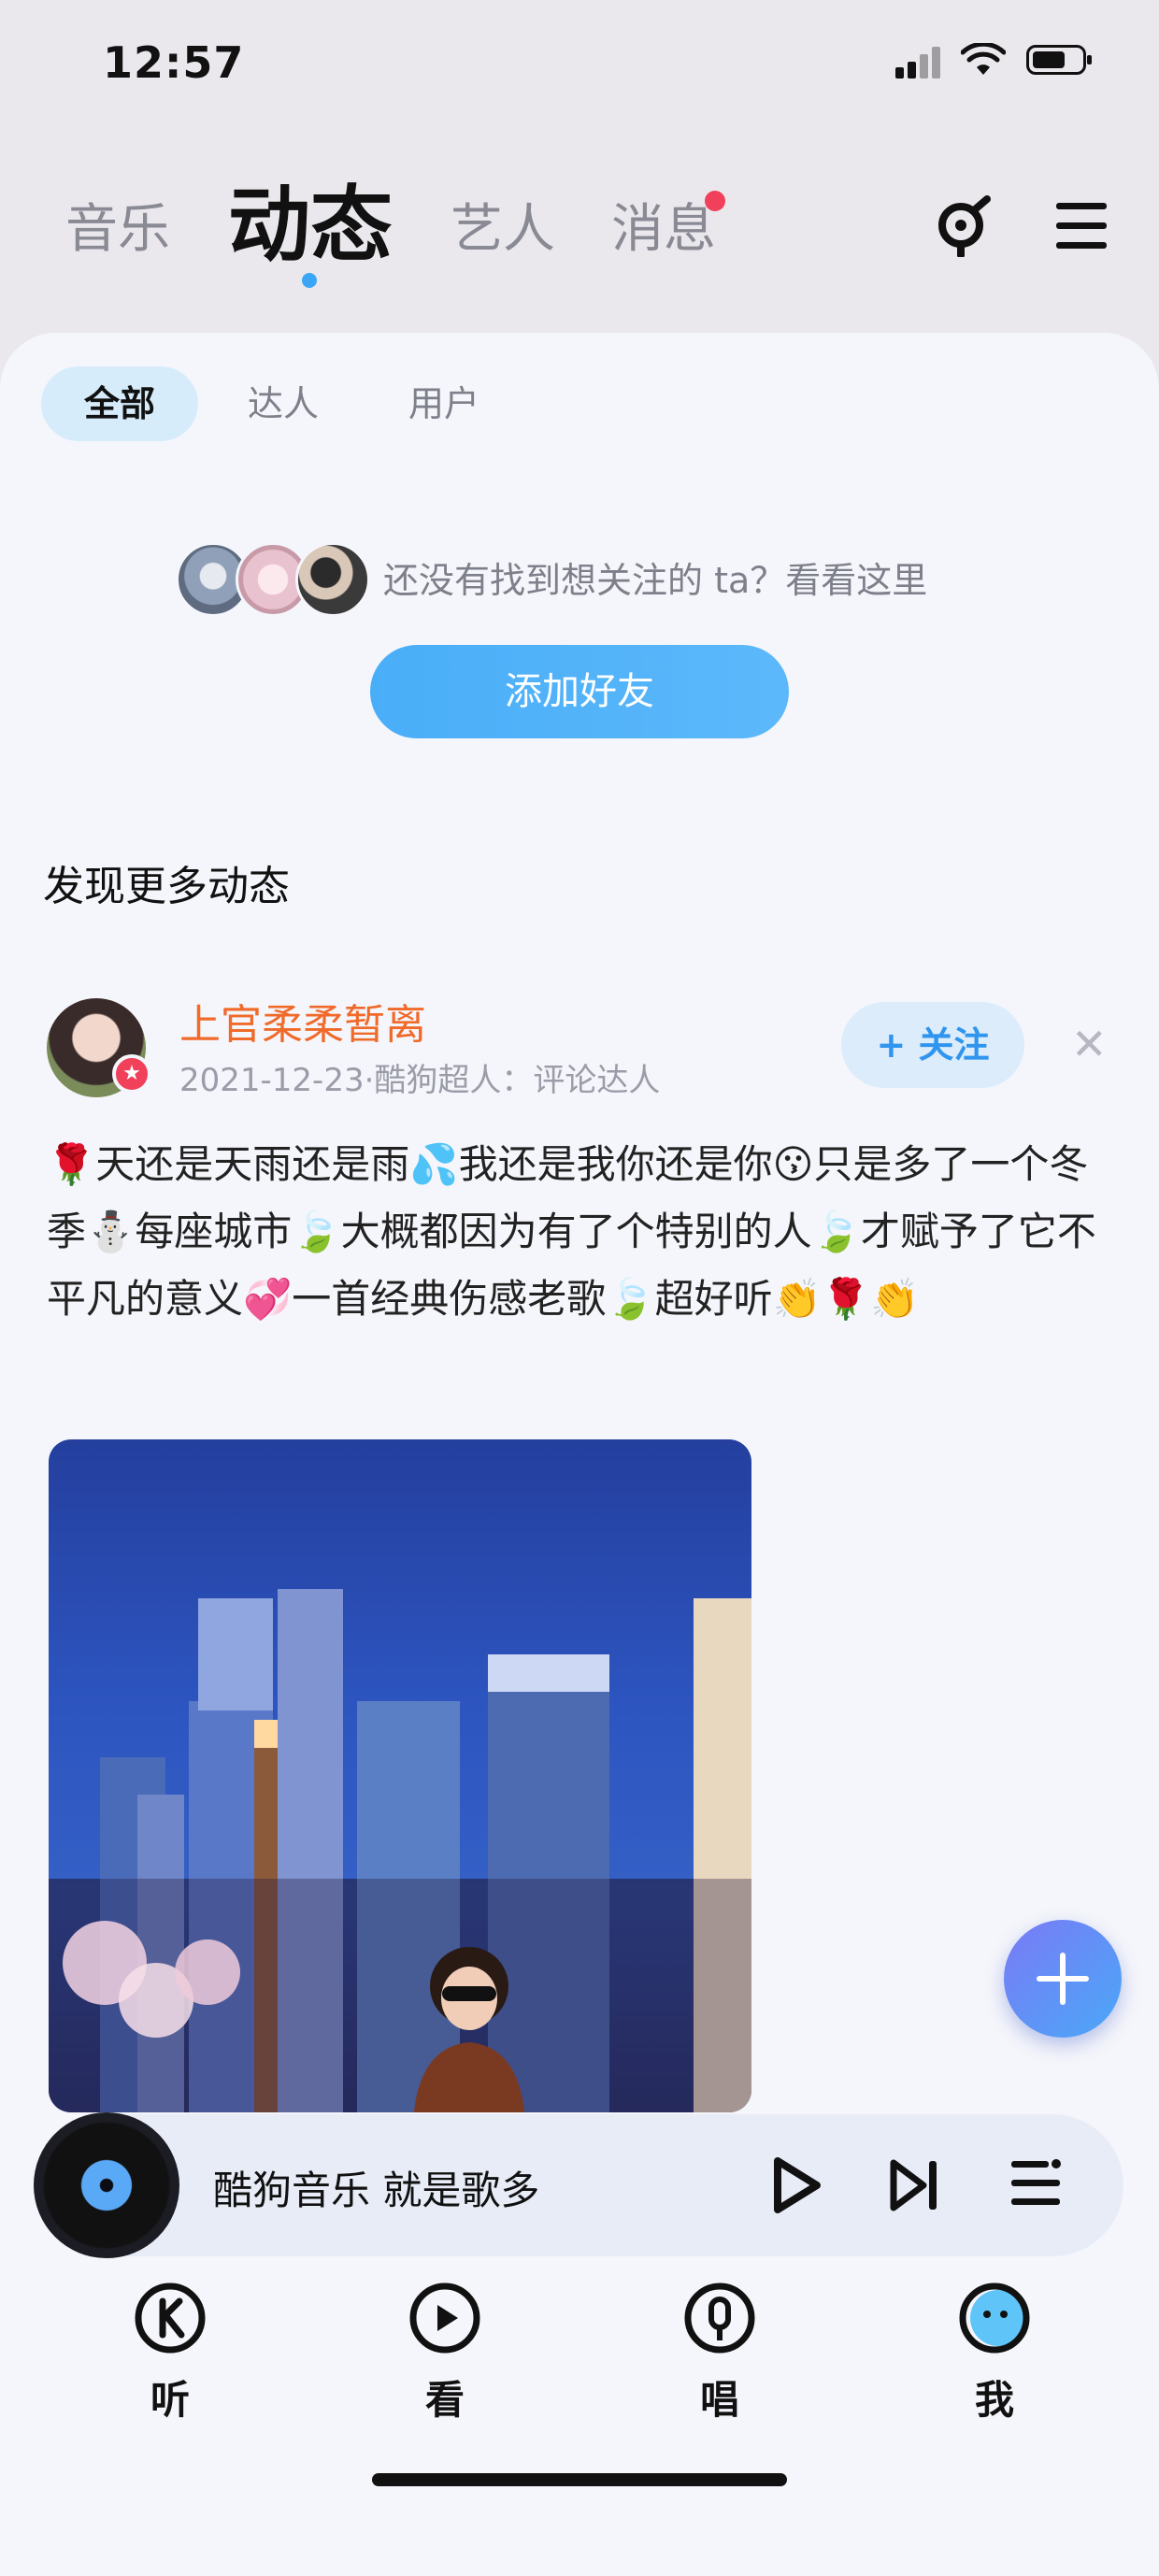 The height and width of the screenshot is (2576, 1159). Describe the element at coordinates (283, 403) in the screenshot. I see `subtab-experts: 达人` at that location.